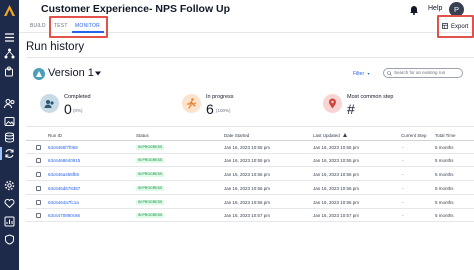  I want to click on tab-build: BUILD, so click(38, 26).